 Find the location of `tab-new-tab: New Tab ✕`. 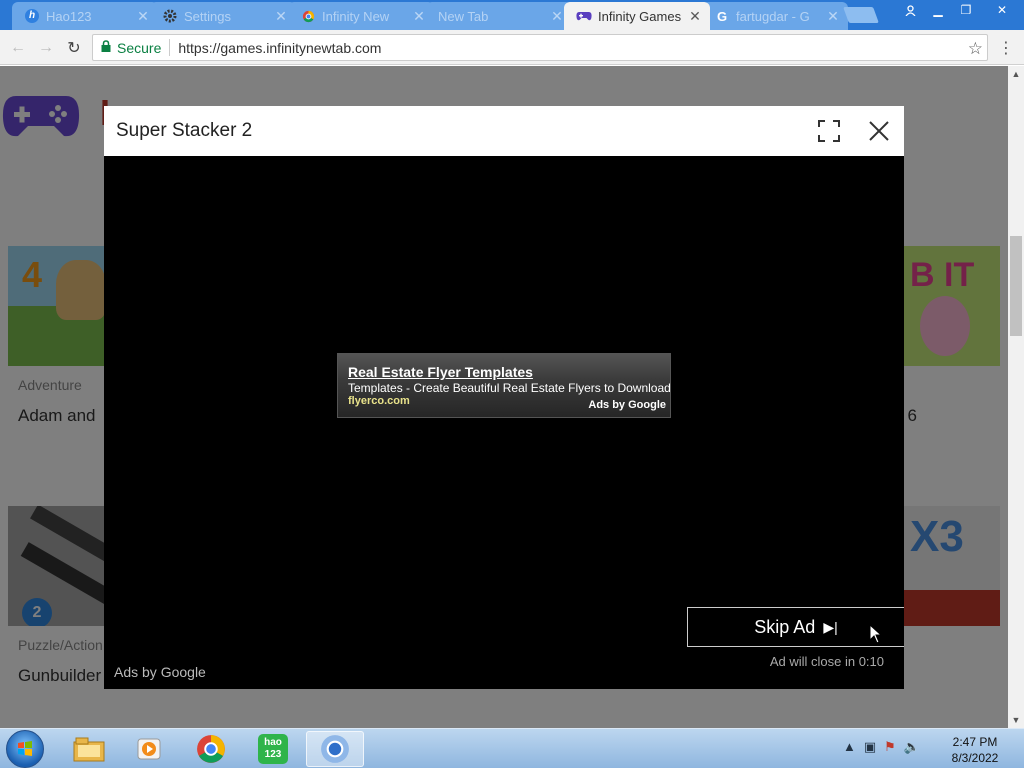

tab-new-tab: New Tab ✕ is located at coordinates (499, 16).